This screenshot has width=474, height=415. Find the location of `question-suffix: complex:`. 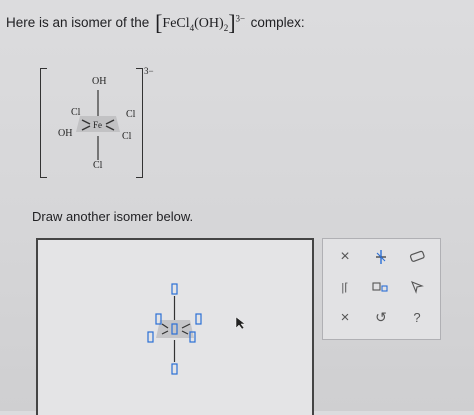

question-suffix: complex: is located at coordinates (277, 22).